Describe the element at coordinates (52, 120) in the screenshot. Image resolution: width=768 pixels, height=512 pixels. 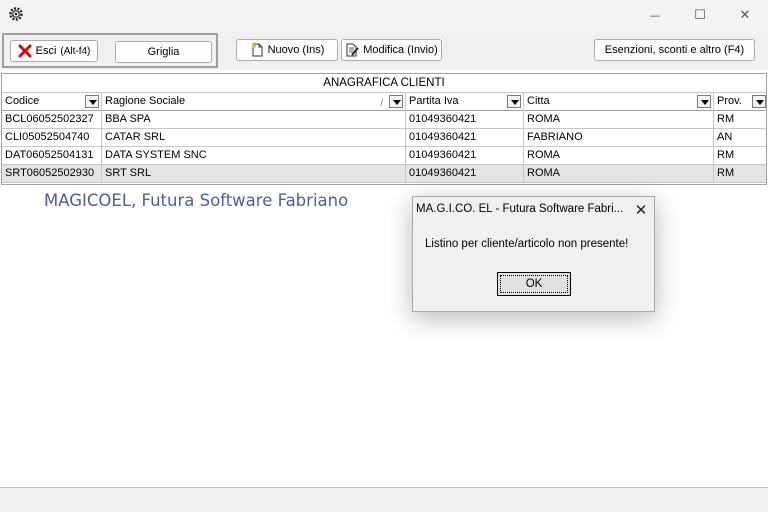
I see `cell-codice: BCL06052502327` at that location.